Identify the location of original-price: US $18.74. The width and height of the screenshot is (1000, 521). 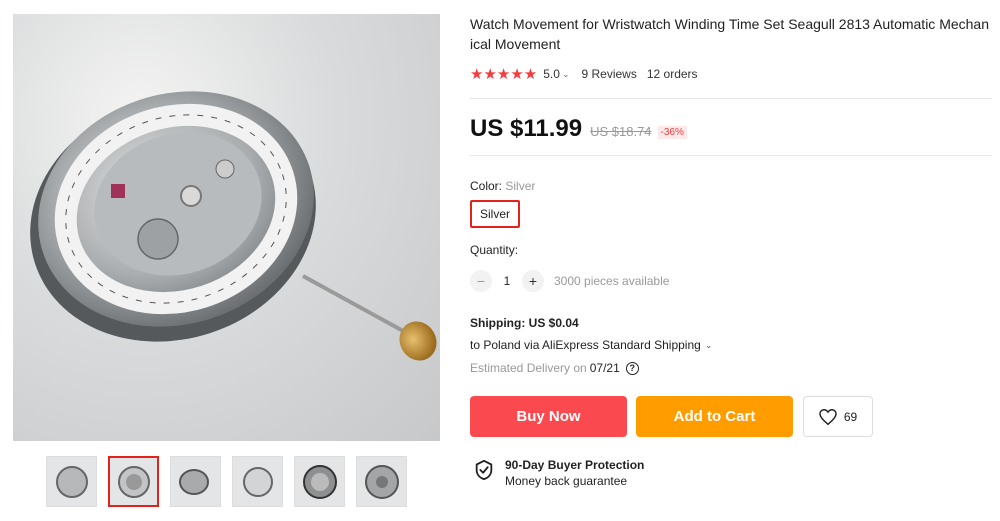
(621, 131).